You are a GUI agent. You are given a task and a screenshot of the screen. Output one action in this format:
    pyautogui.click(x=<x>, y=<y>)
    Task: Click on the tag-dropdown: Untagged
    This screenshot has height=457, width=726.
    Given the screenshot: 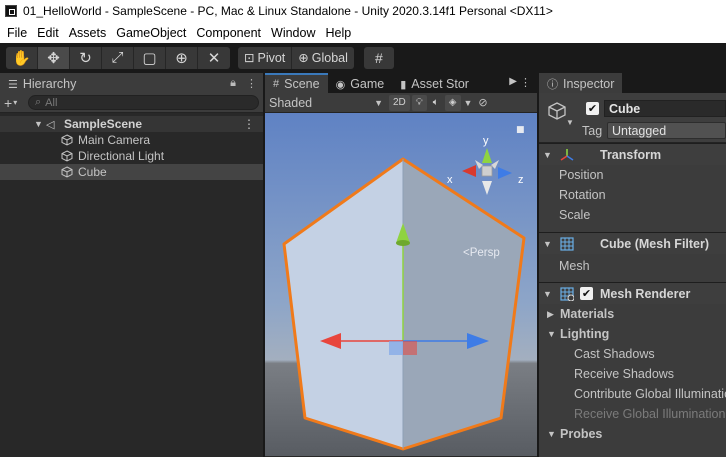 What is the action you would take?
    pyautogui.click(x=666, y=130)
    